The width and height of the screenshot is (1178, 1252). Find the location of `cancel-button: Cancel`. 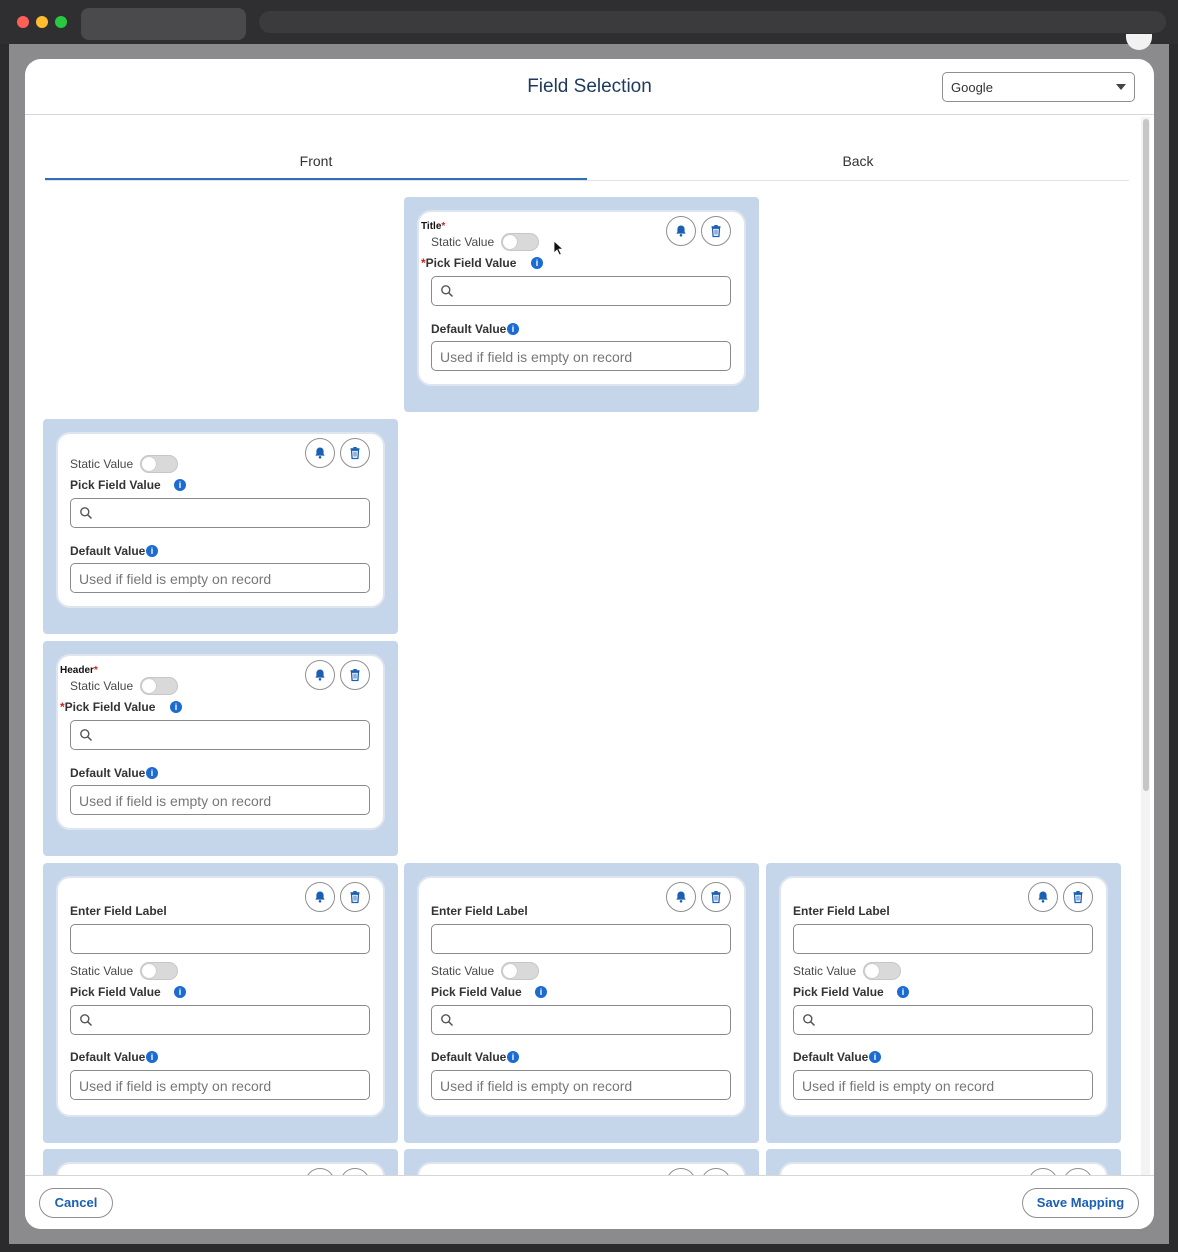

cancel-button: Cancel is located at coordinates (76, 1203).